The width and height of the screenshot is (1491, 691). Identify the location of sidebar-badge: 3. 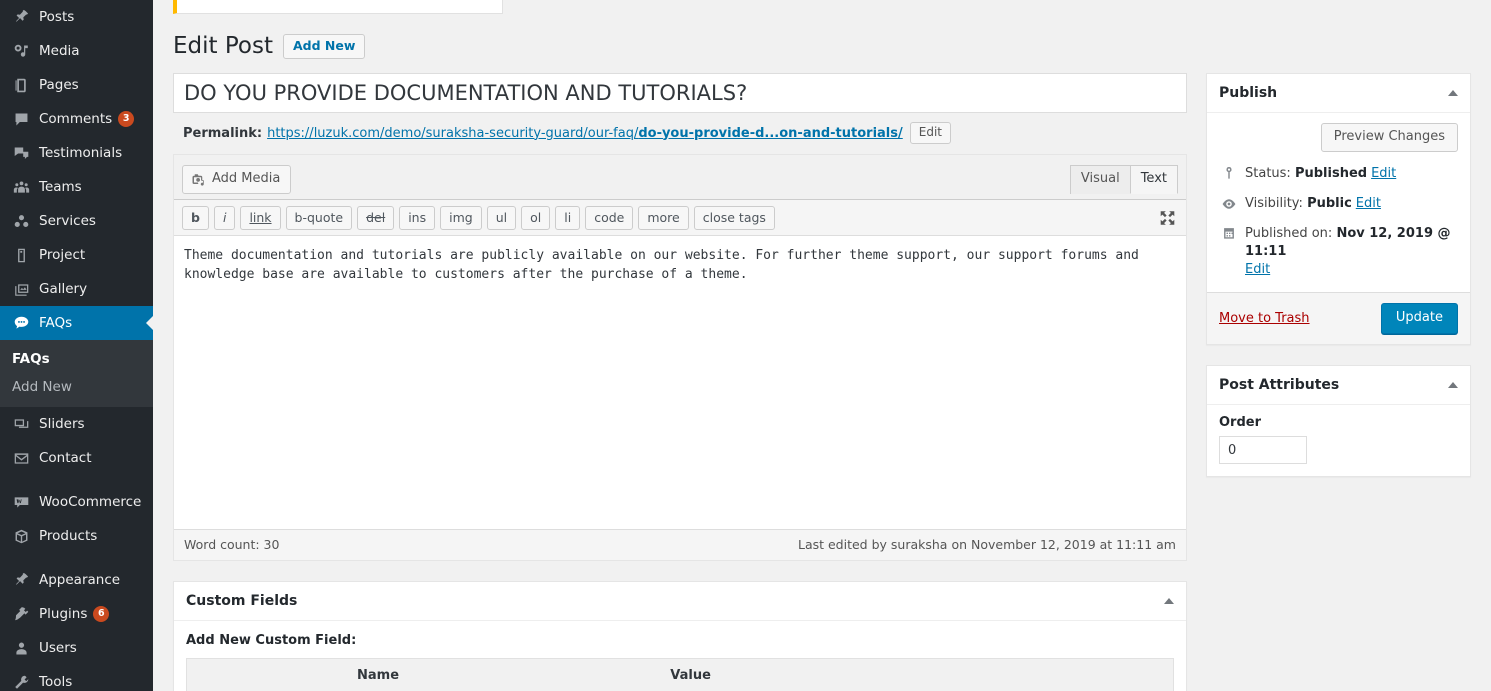
(126, 119).